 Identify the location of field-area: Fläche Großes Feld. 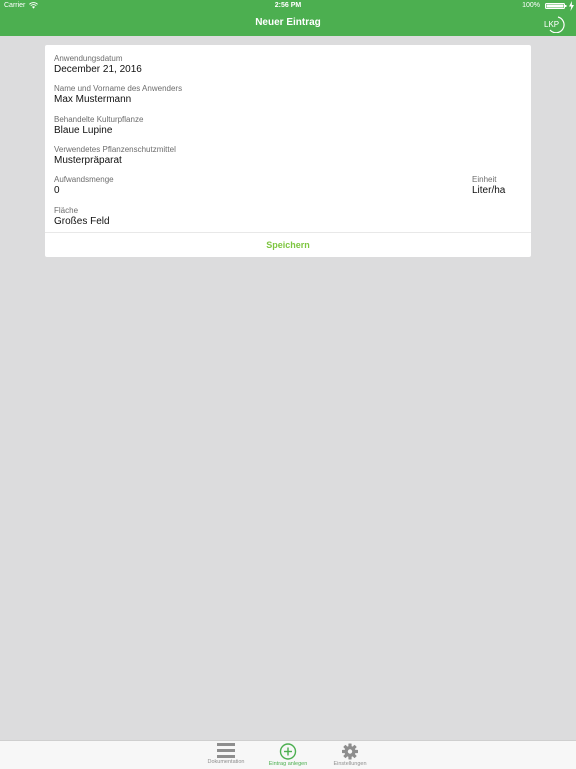
(82, 217).